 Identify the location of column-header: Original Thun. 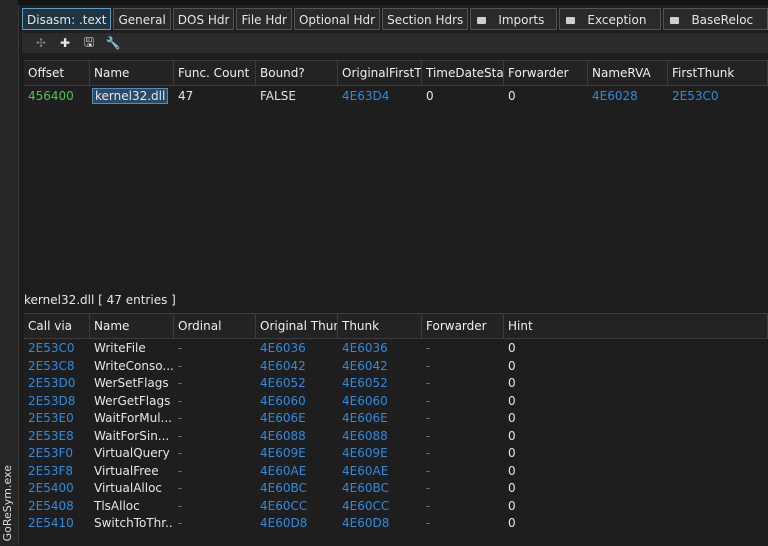
(297, 326).